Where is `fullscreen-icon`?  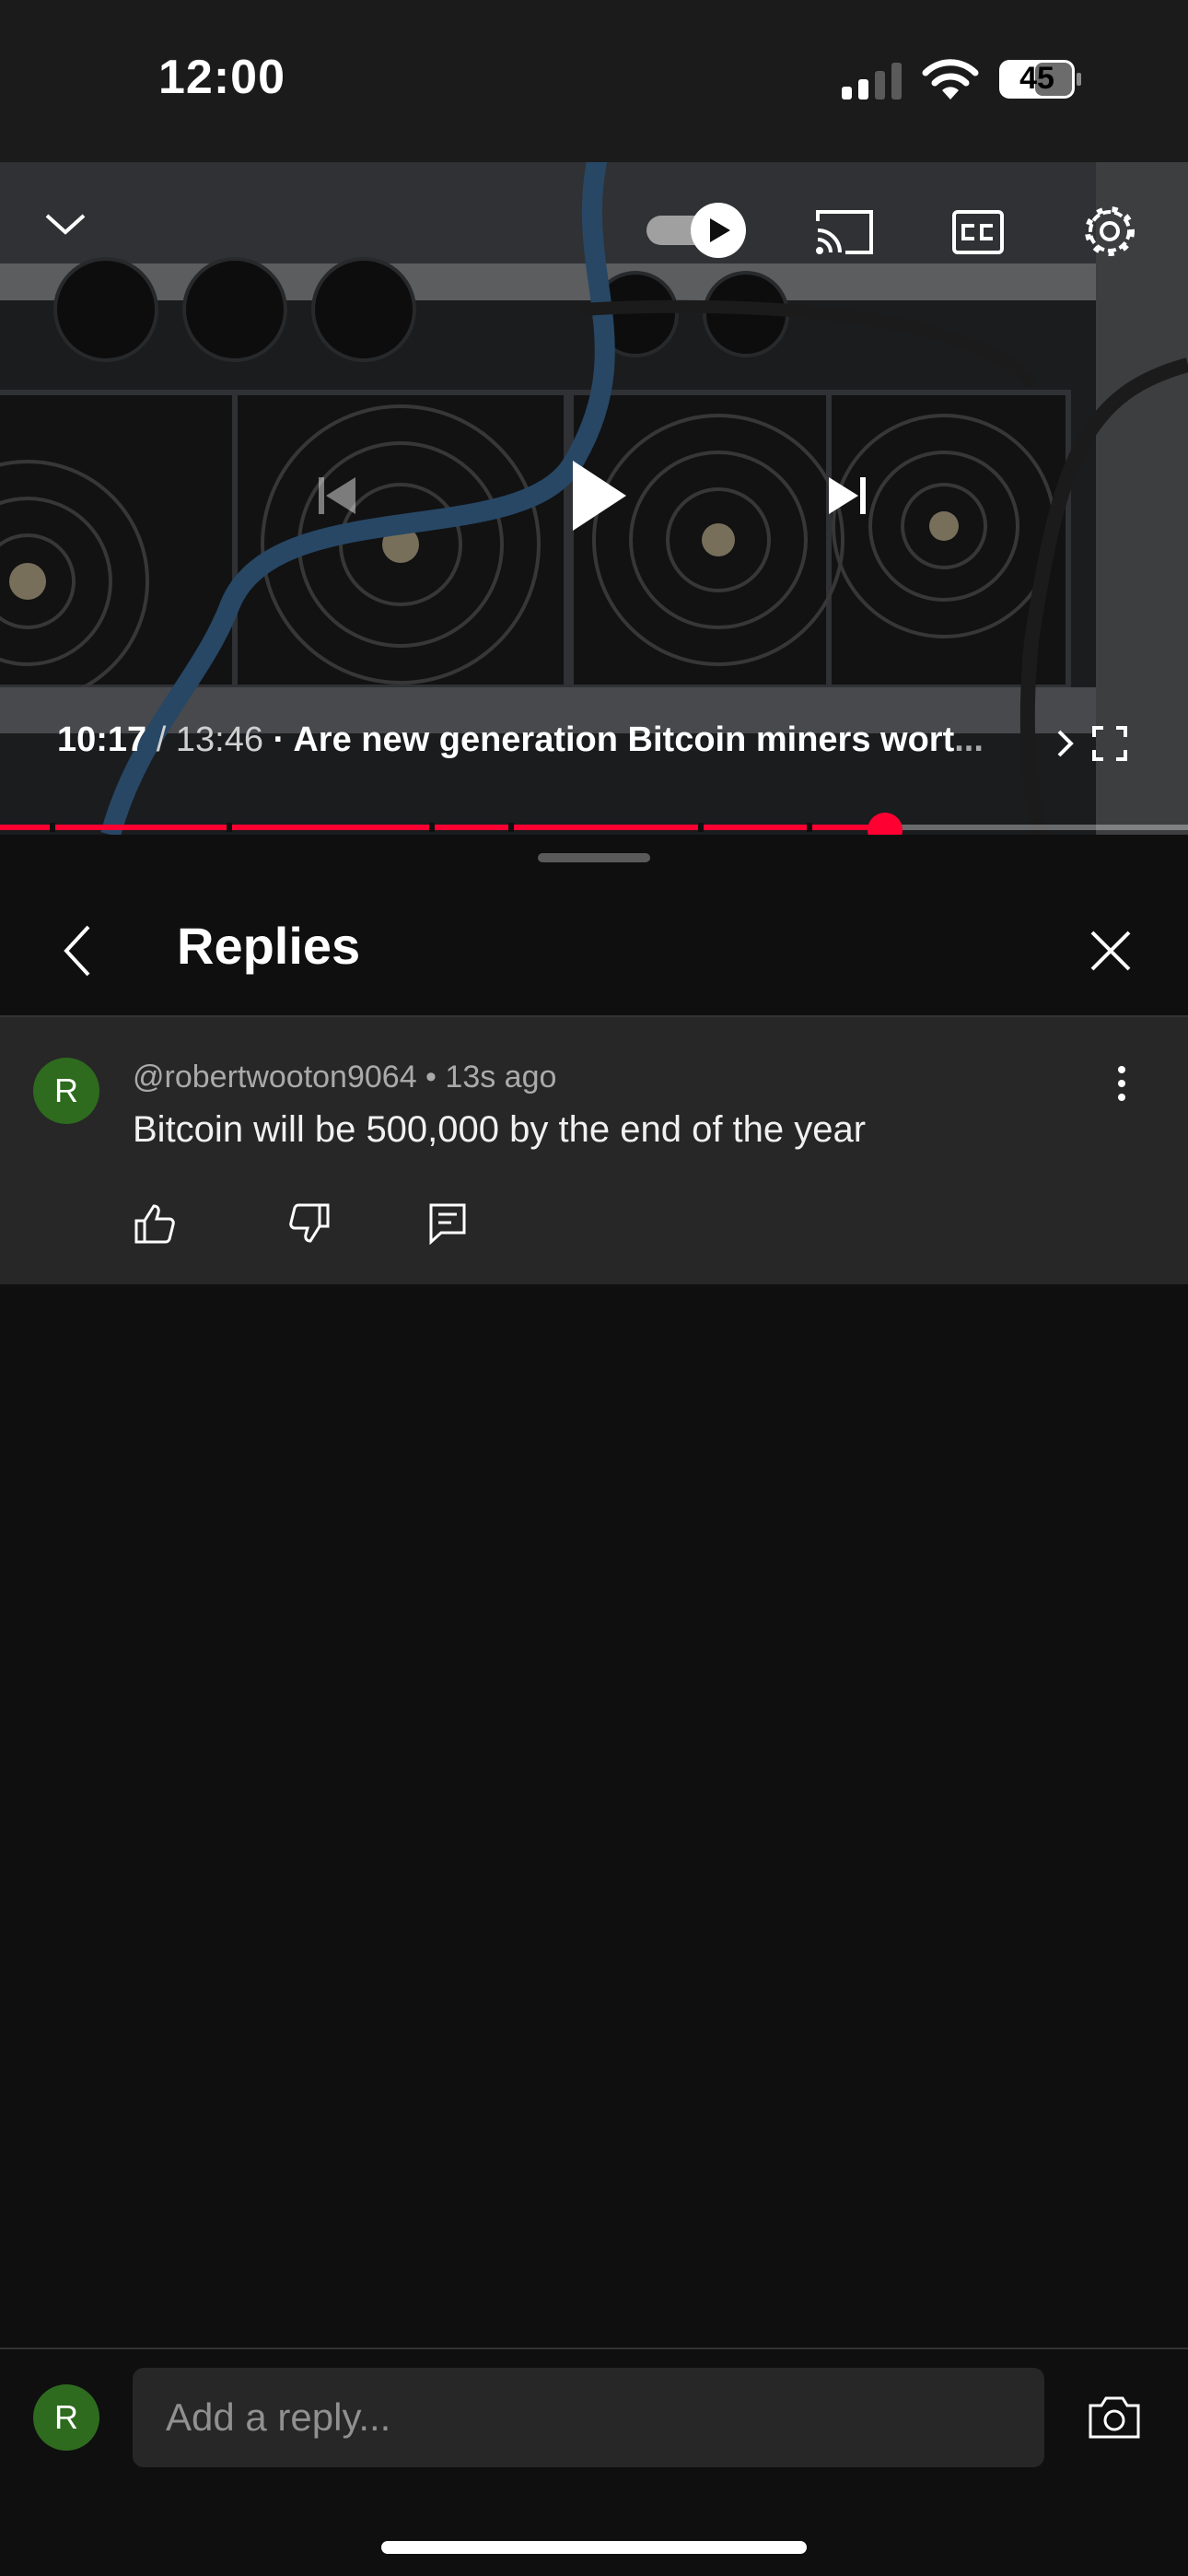 fullscreen-icon is located at coordinates (1109, 746).